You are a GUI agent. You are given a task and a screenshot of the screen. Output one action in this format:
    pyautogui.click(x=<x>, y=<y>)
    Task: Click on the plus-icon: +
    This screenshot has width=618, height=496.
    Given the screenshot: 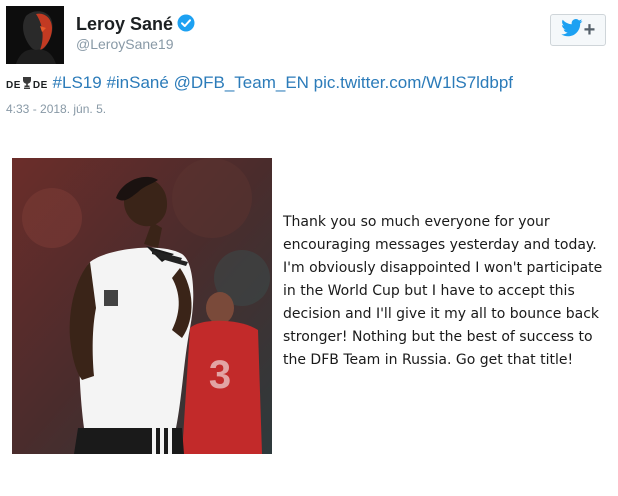 What is the action you would take?
    pyautogui.click(x=589, y=30)
    